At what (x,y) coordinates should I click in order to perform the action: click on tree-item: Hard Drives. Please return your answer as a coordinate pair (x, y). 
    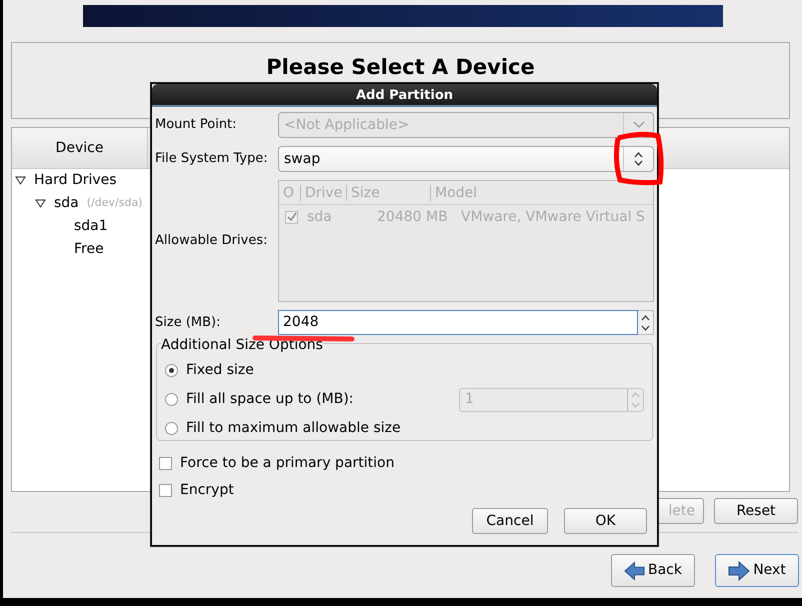
    Looking at the image, I should click on (75, 180).